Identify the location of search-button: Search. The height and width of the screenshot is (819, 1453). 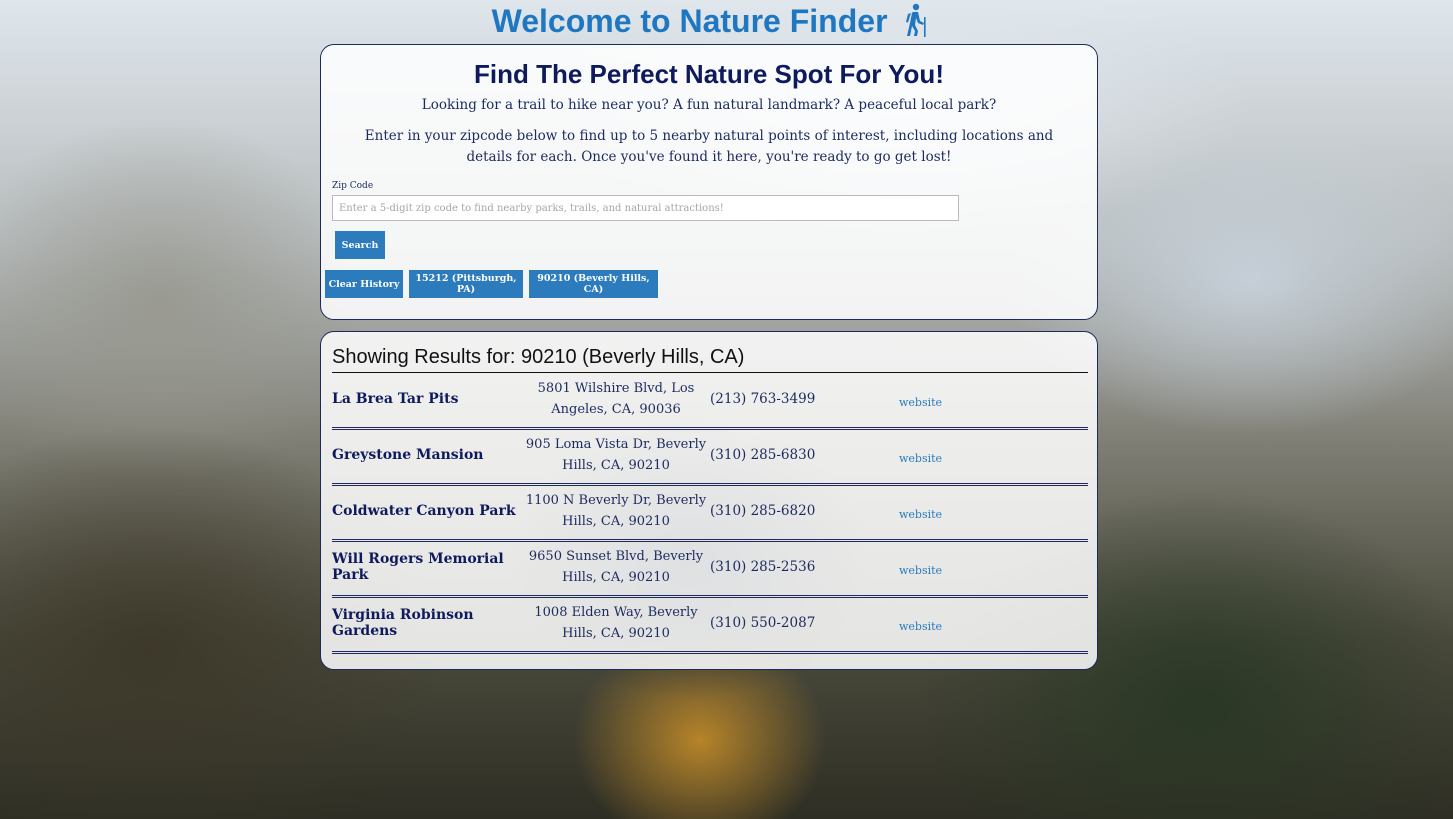
(360, 245).